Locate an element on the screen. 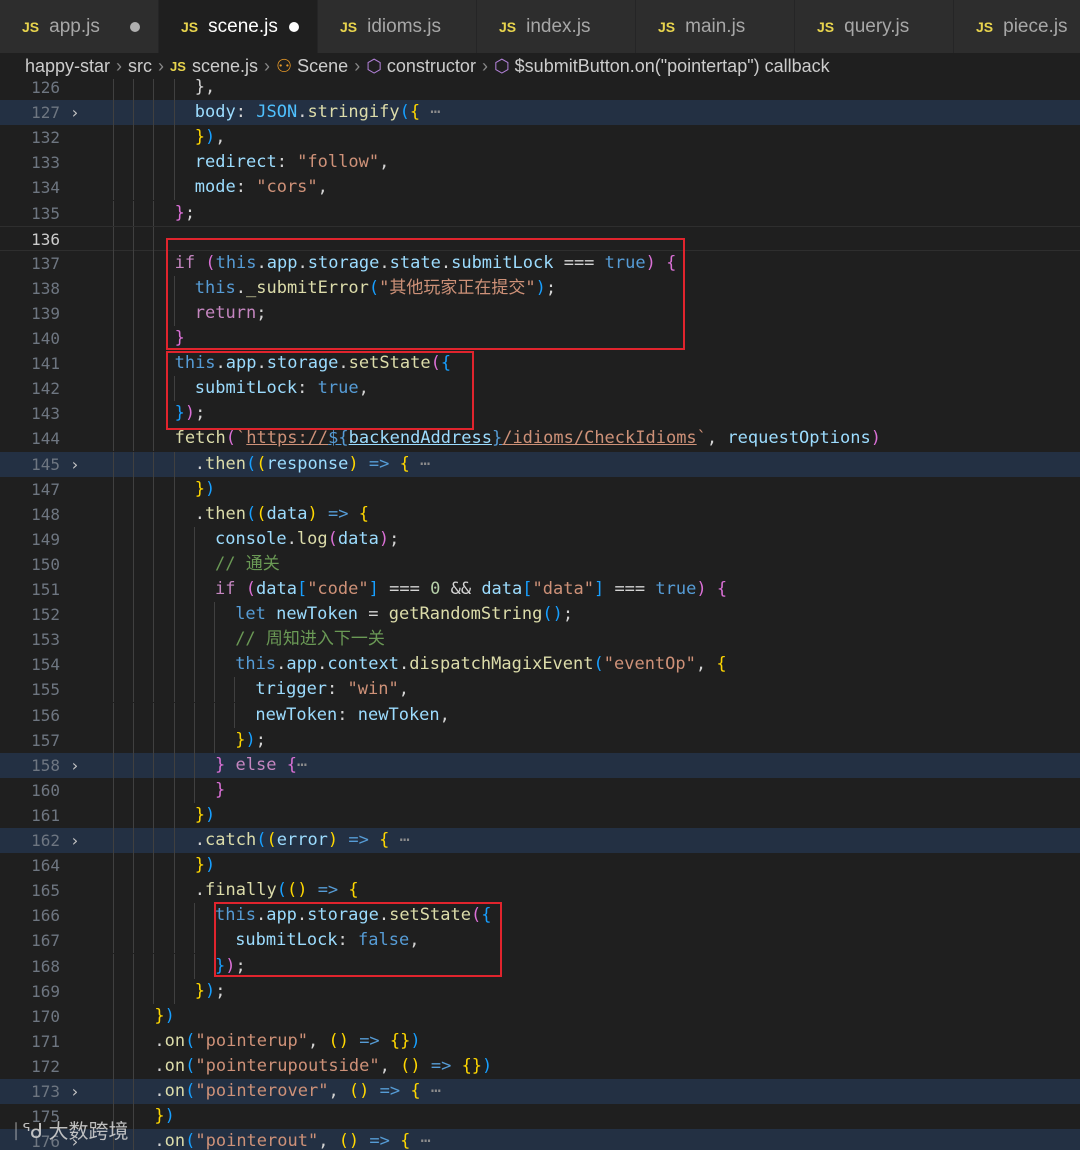 This screenshot has width=1080, height=1150. code-line: 145 › .then((response) => { ⋯ is located at coordinates (540, 464).